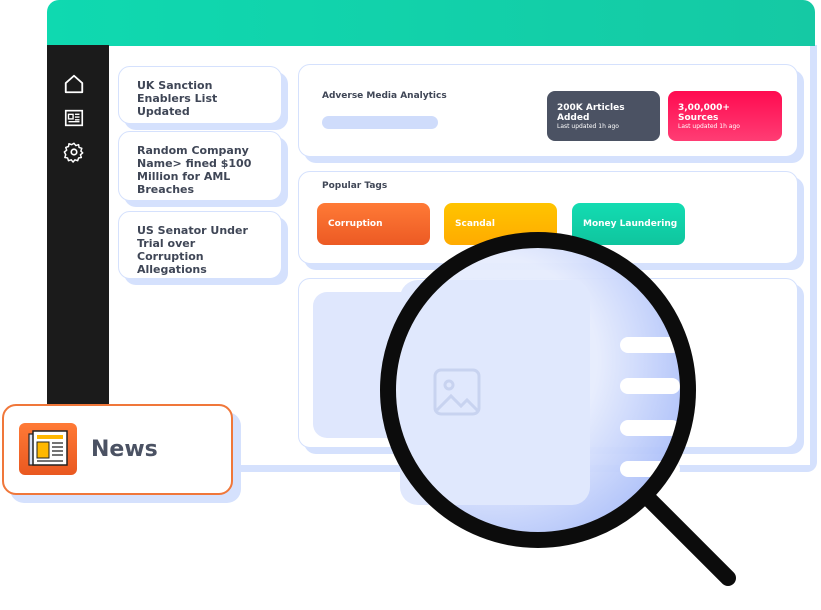 The width and height of the screenshot is (821, 610). I want to click on news-label: News, so click(124, 449).